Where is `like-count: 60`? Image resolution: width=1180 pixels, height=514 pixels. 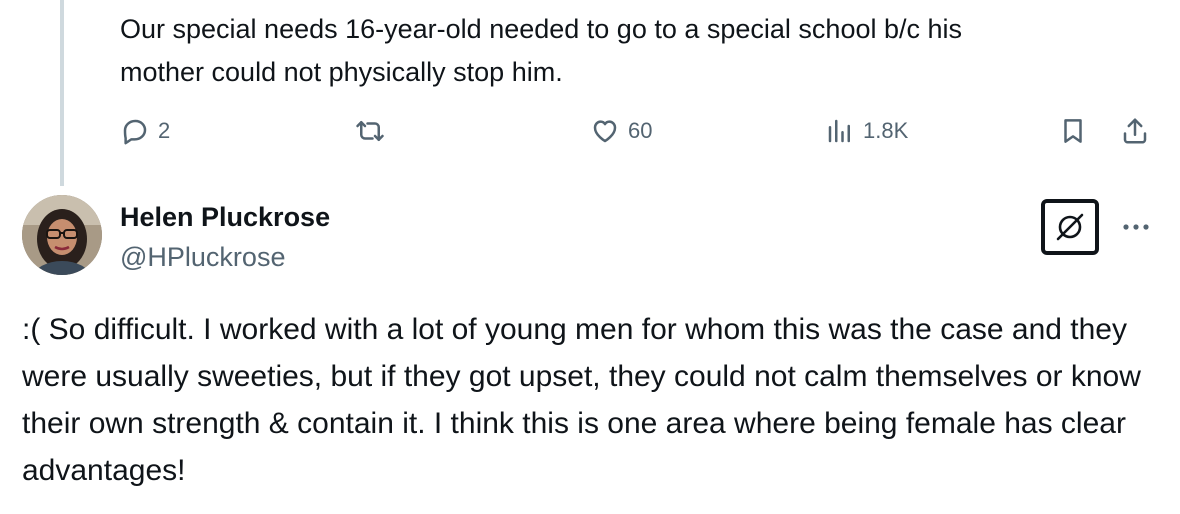
like-count: 60 is located at coordinates (640, 130).